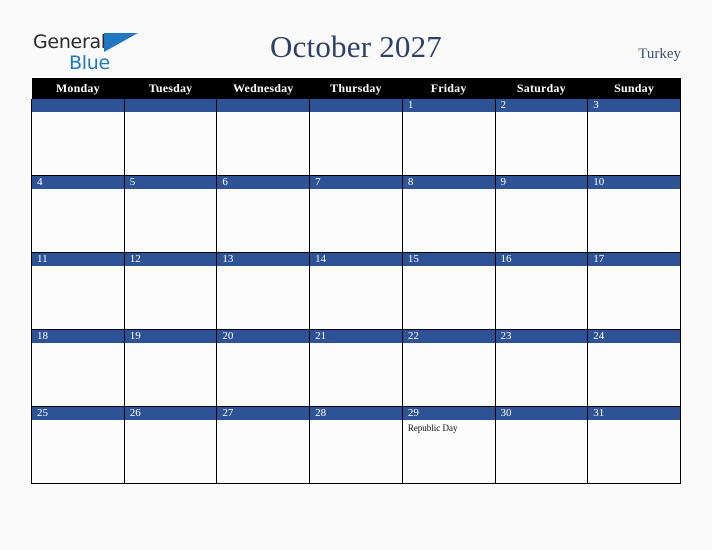  I want to click on day-content: Republic Day, so click(449, 427).